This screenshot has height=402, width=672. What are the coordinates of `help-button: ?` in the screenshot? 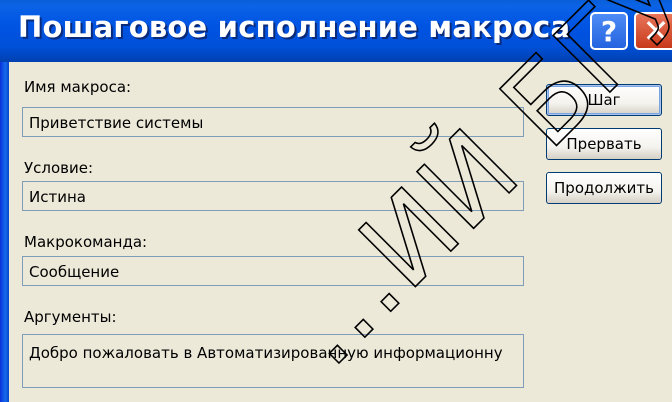 It's located at (609, 31).